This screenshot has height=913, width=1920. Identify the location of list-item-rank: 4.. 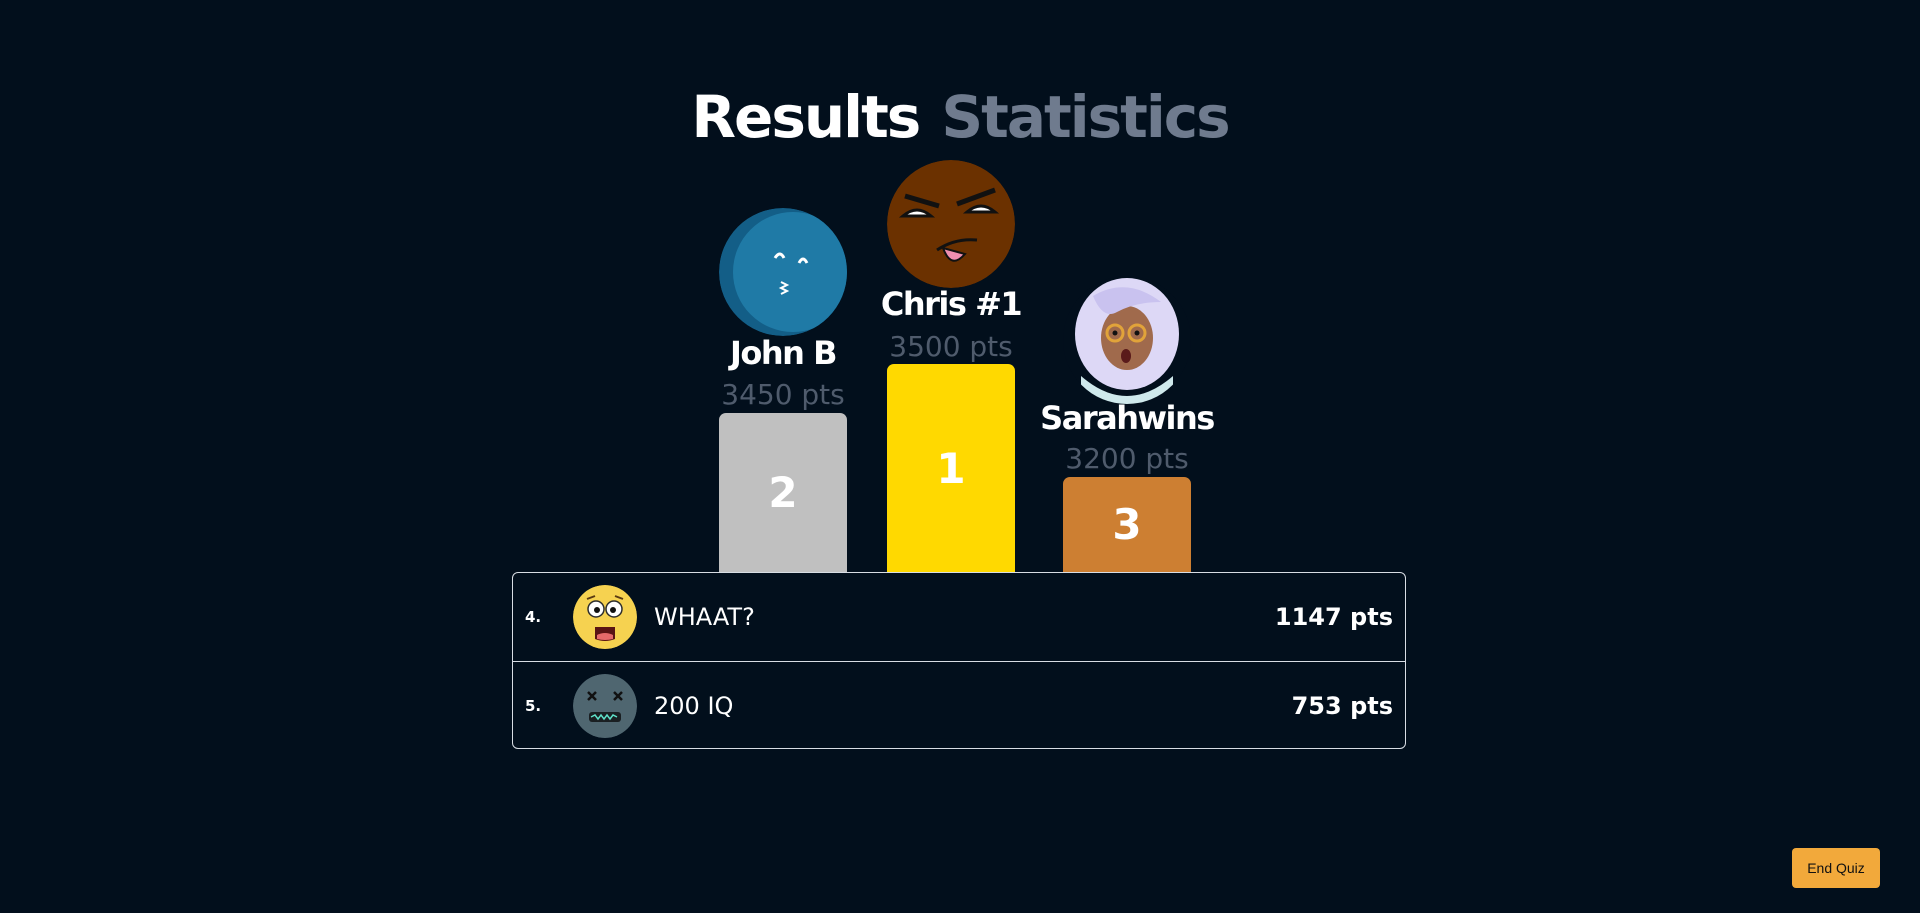
(533, 617).